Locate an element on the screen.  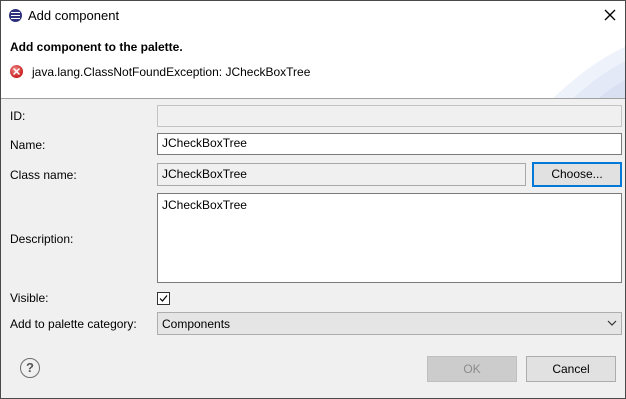
header-decoration is located at coordinates (589, 72).